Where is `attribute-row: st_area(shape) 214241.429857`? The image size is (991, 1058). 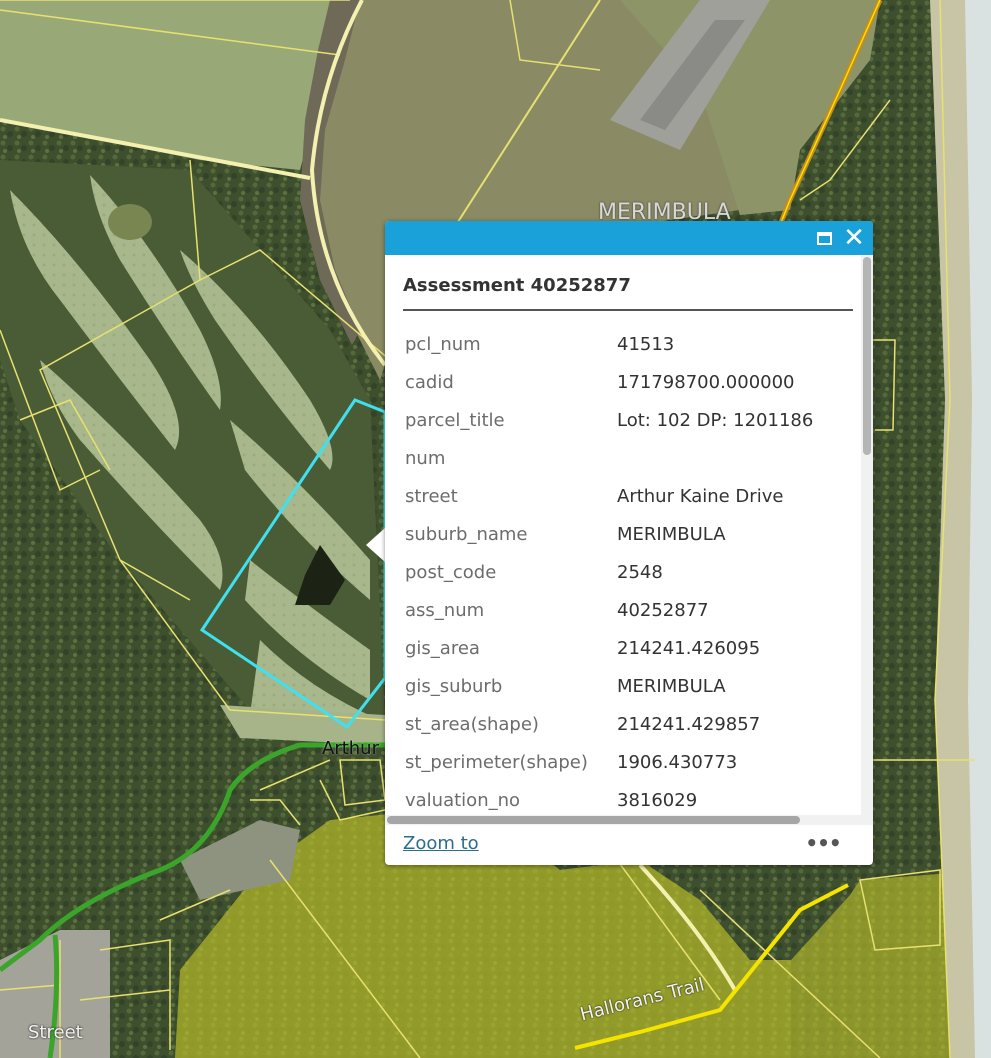
attribute-row: st_area(shape) 214241.429857 is located at coordinates (609, 724).